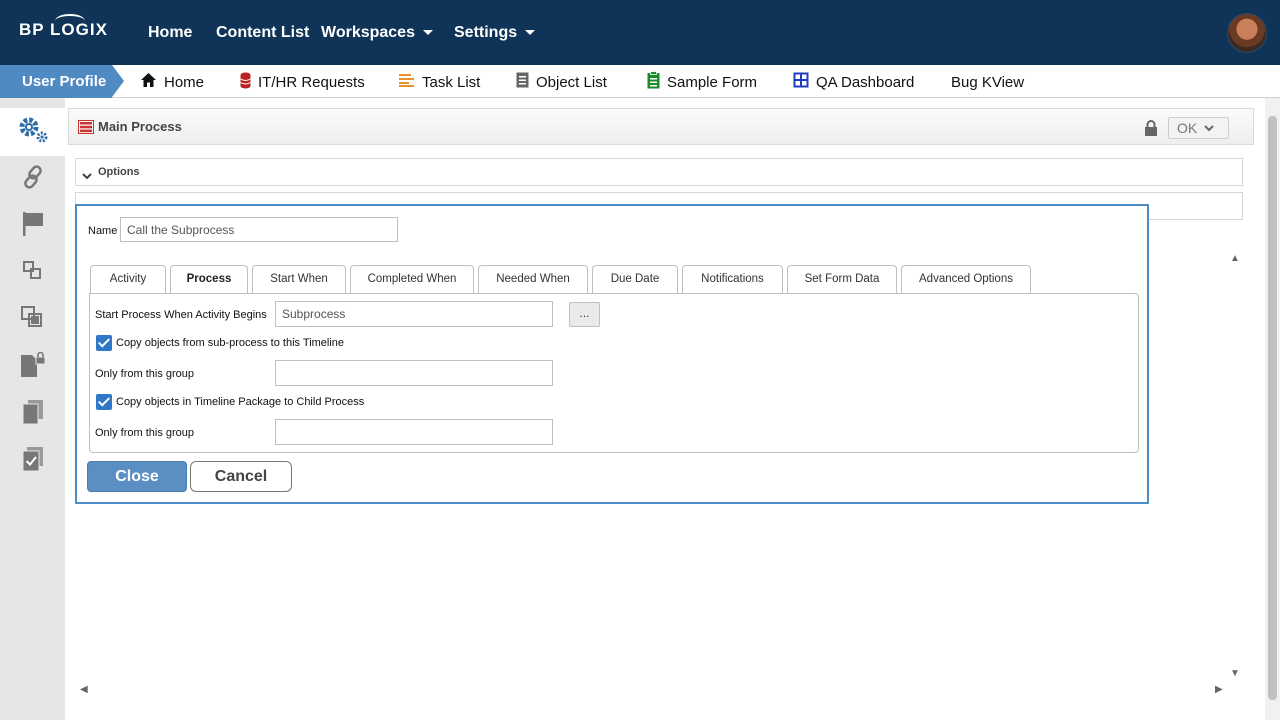 Image resolution: width=1280 pixels, height=720 pixels. I want to click on bookmark-label: Object List, so click(571, 82).